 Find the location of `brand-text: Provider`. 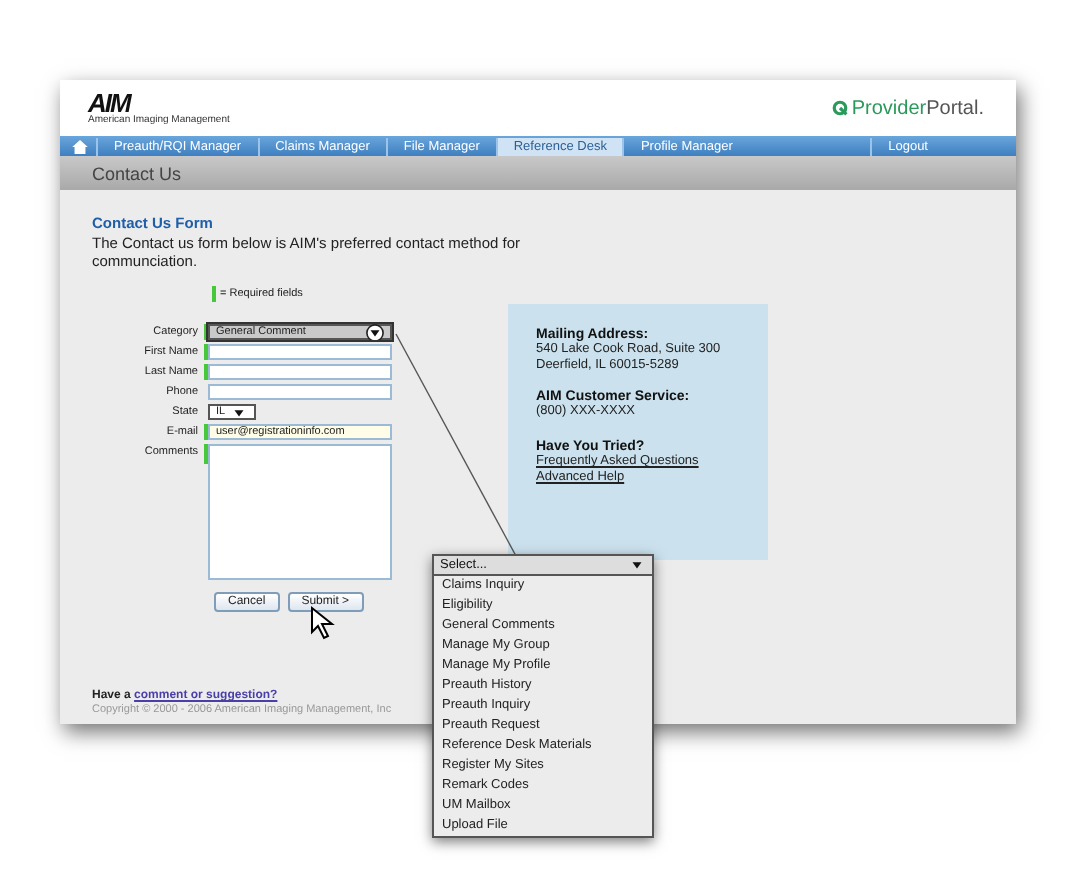

brand-text: Provider is located at coordinates (889, 108).